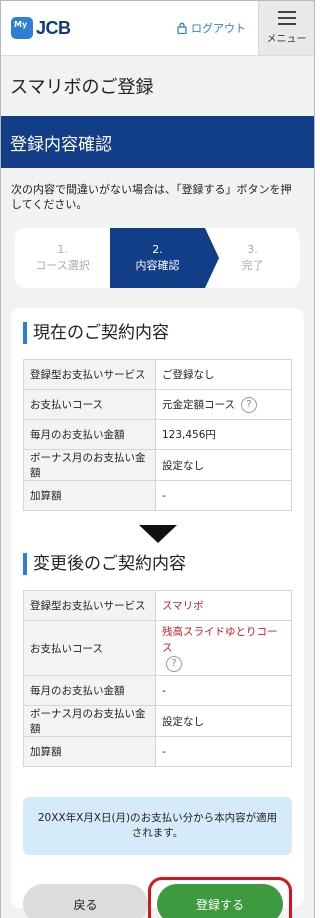 The width and height of the screenshot is (320, 918). Describe the element at coordinates (157, 142) in the screenshot. I see `section-band-title: 登録内容確認` at that location.